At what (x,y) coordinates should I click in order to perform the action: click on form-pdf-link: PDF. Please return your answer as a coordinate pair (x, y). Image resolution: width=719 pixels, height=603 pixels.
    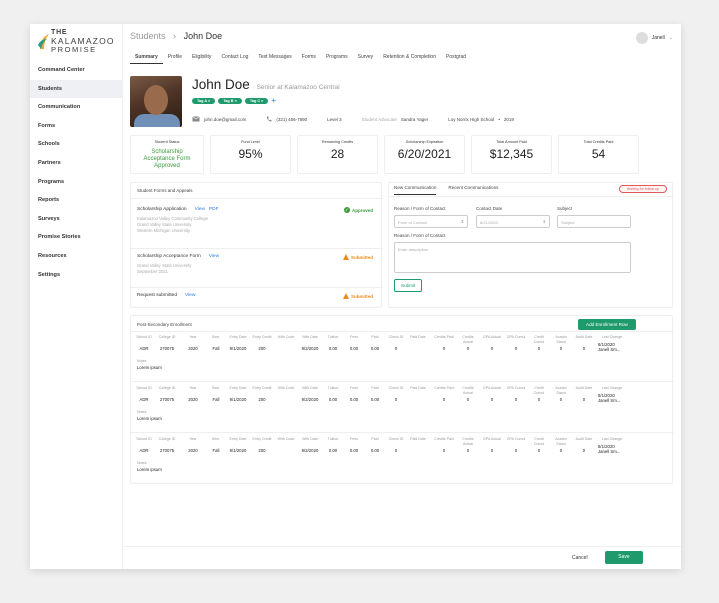
    Looking at the image, I should click on (214, 209).